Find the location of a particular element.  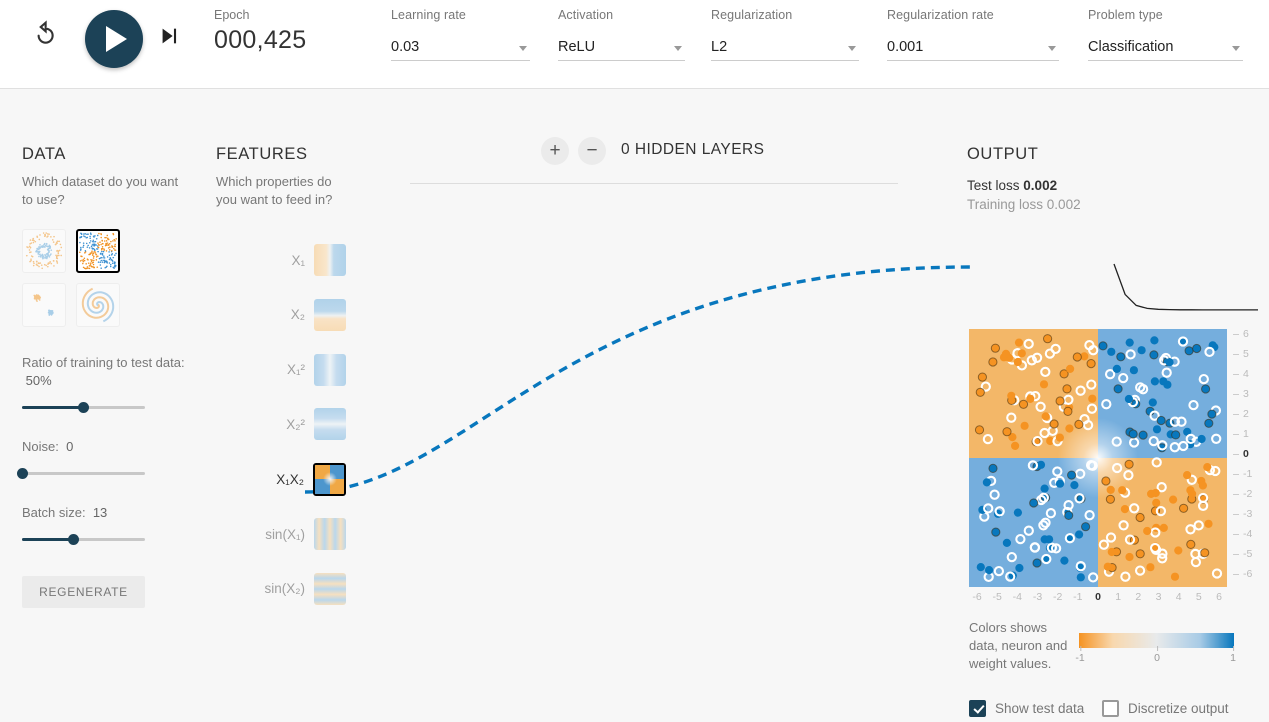

feature-x1: X₁ is located at coordinates (281, 260).